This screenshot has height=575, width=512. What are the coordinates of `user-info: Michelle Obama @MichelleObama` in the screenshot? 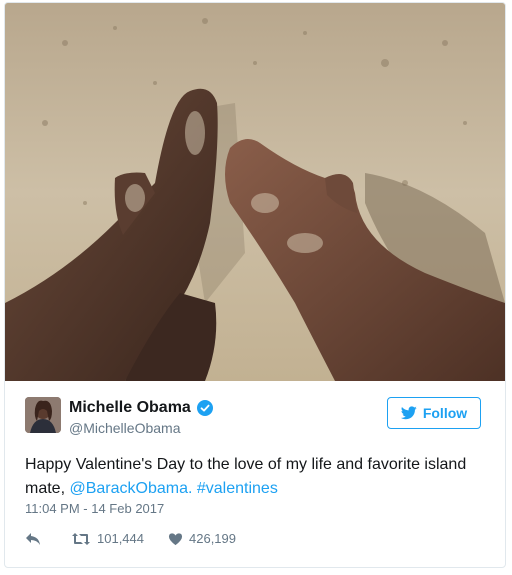 It's located at (141, 417).